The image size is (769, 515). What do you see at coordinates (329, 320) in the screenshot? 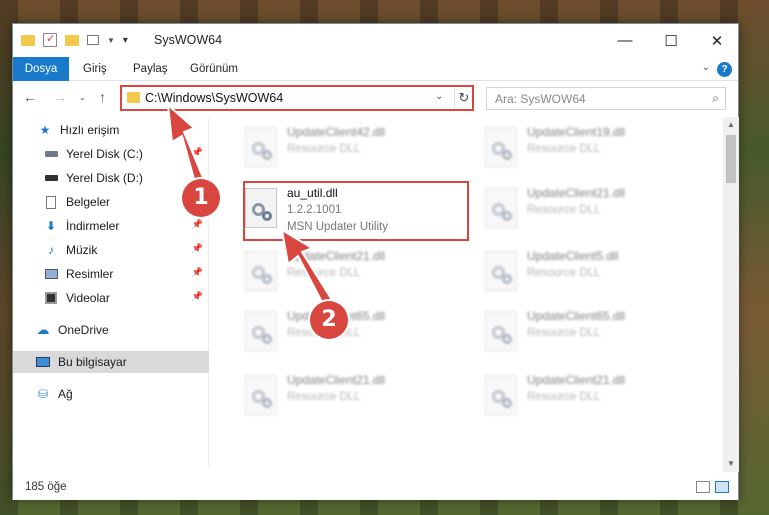
I see `callout-2: 2` at bounding box center [329, 320].